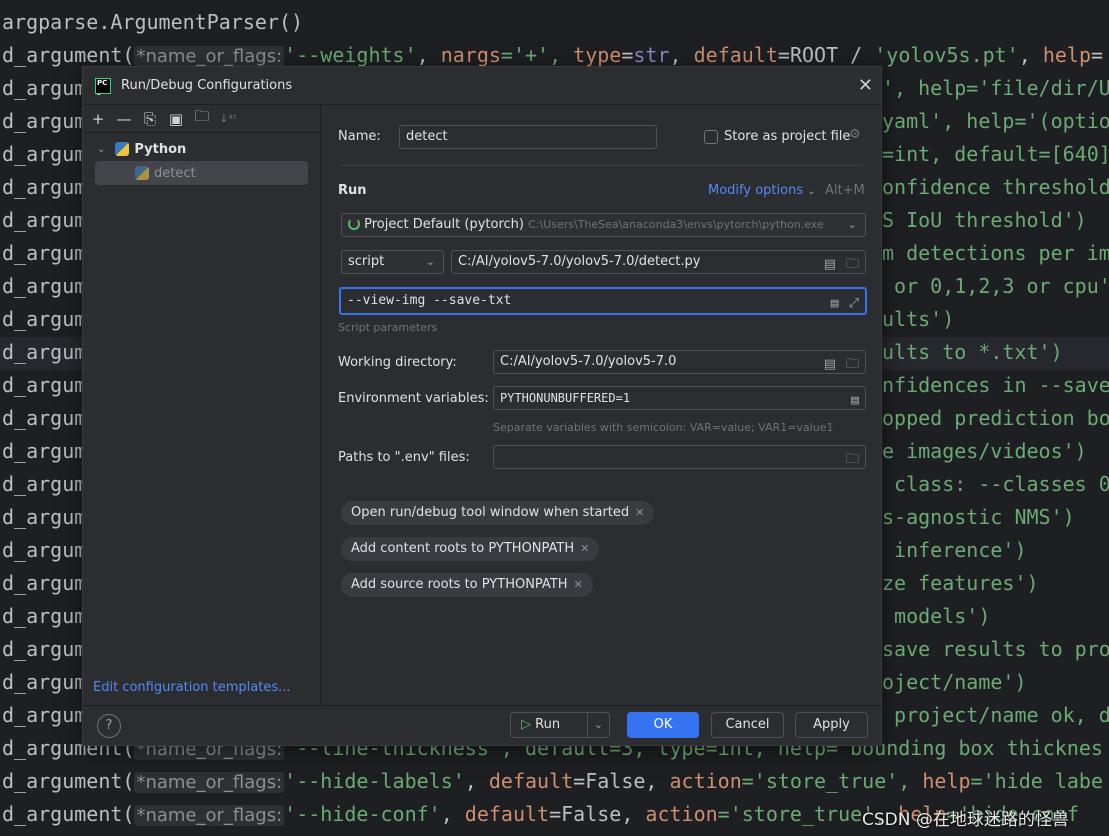  I want to click on code-line-tail: onfidence threshold, so click(995, 187).